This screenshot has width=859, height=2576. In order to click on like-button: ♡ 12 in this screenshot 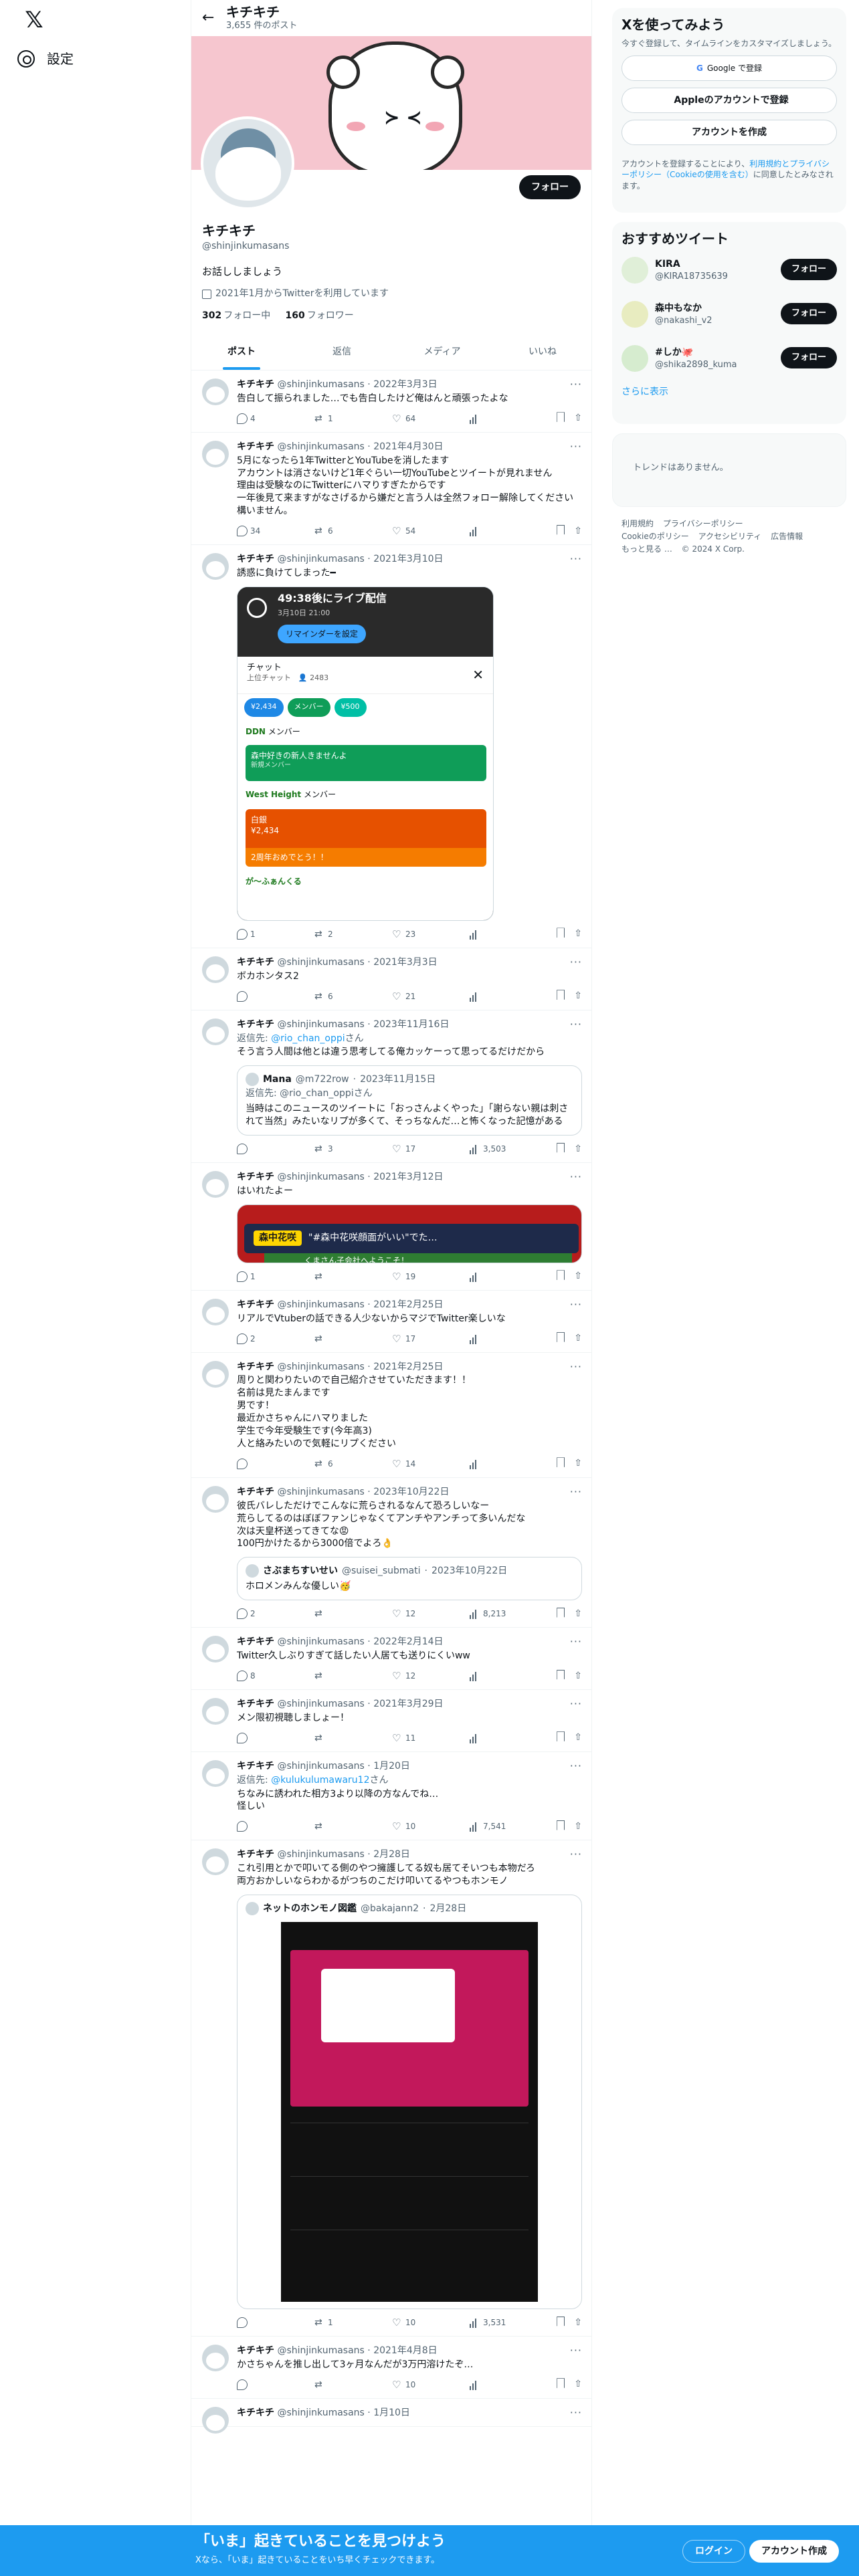, I will do `click(431, 1613)`.